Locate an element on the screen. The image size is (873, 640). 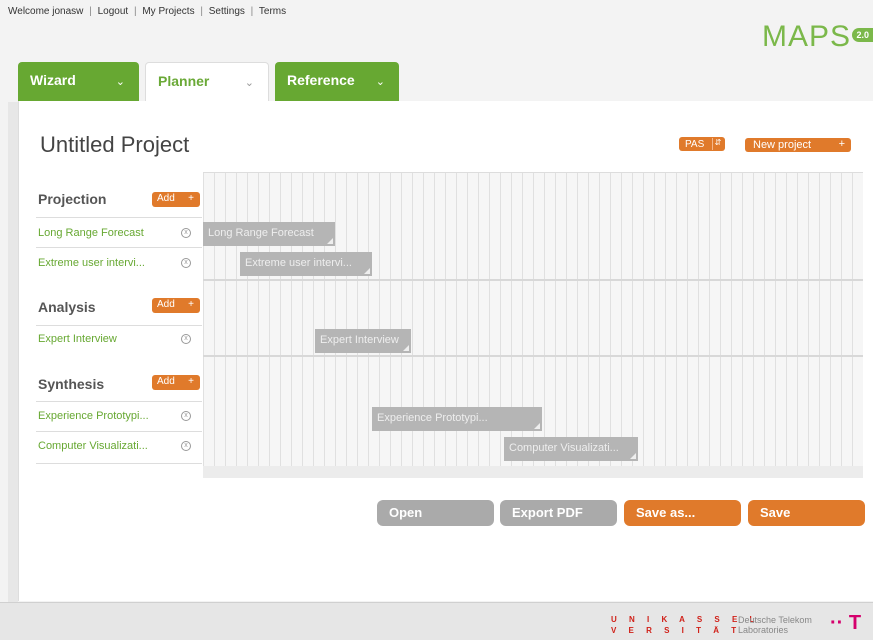
new-project-button: New project + is located at coordinates (798, 145).